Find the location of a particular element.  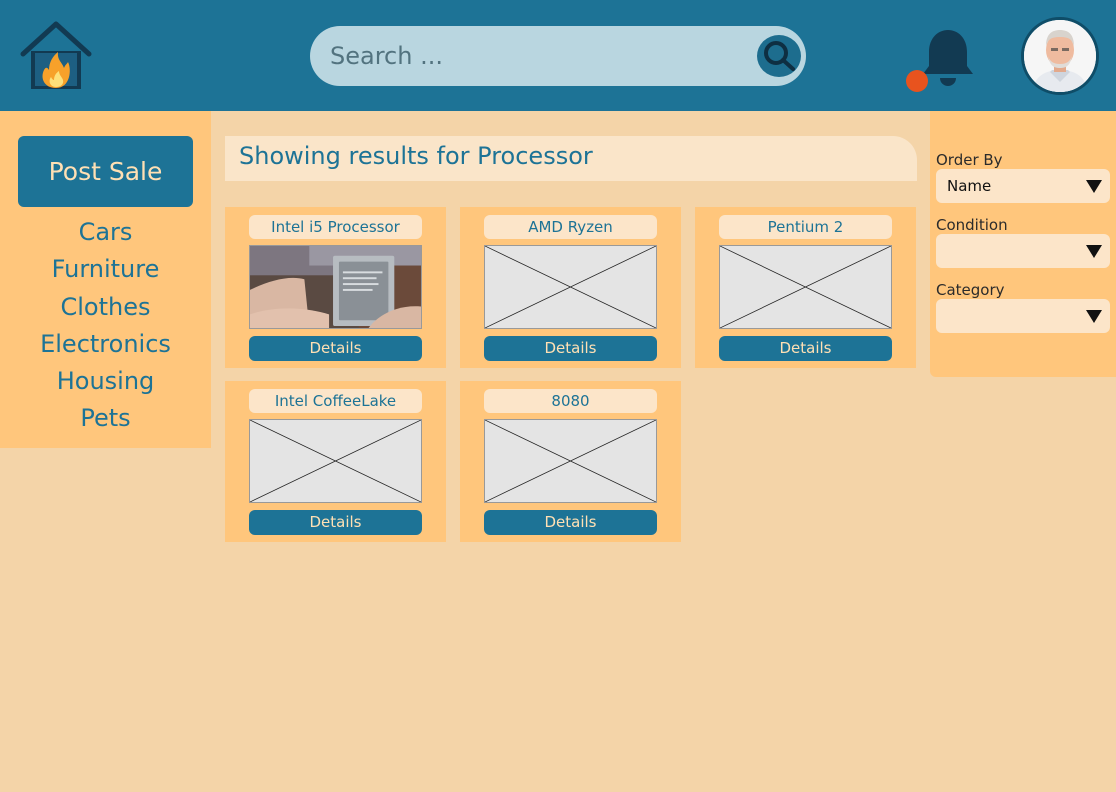

search-icon is located at coordinates (779, 56).